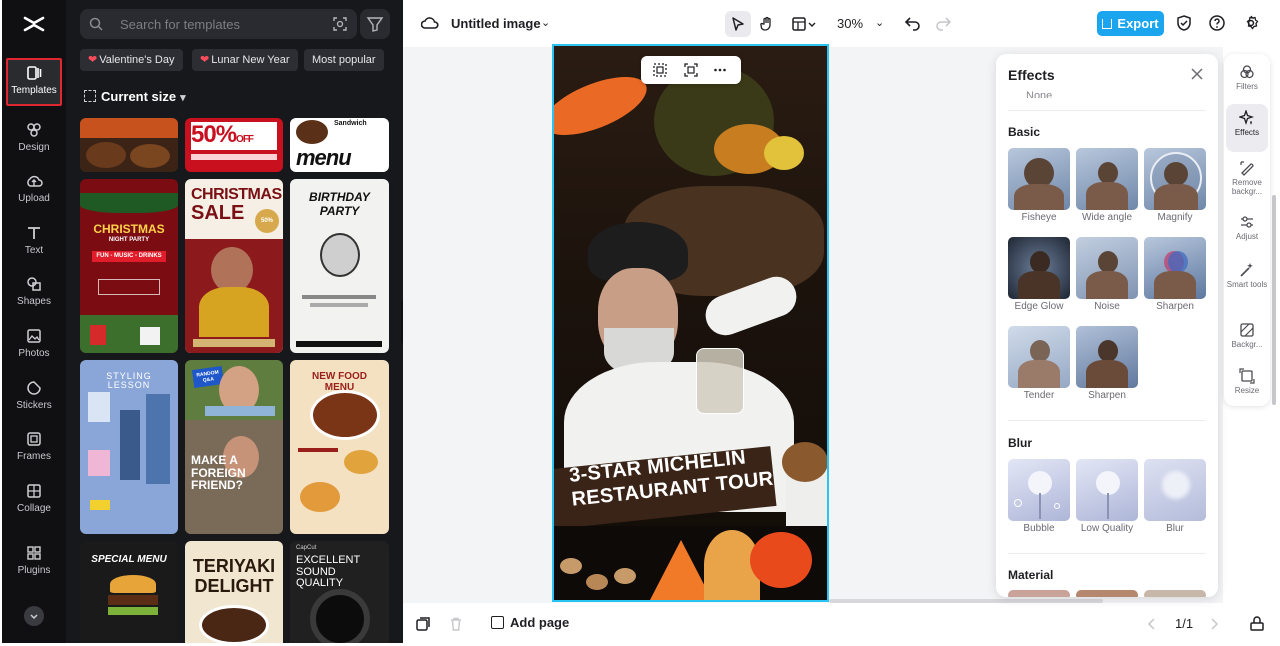  What do you see at coordinates (738, 24) in the screenshot?
I see `select-tool` at bounding box center [738, 24].